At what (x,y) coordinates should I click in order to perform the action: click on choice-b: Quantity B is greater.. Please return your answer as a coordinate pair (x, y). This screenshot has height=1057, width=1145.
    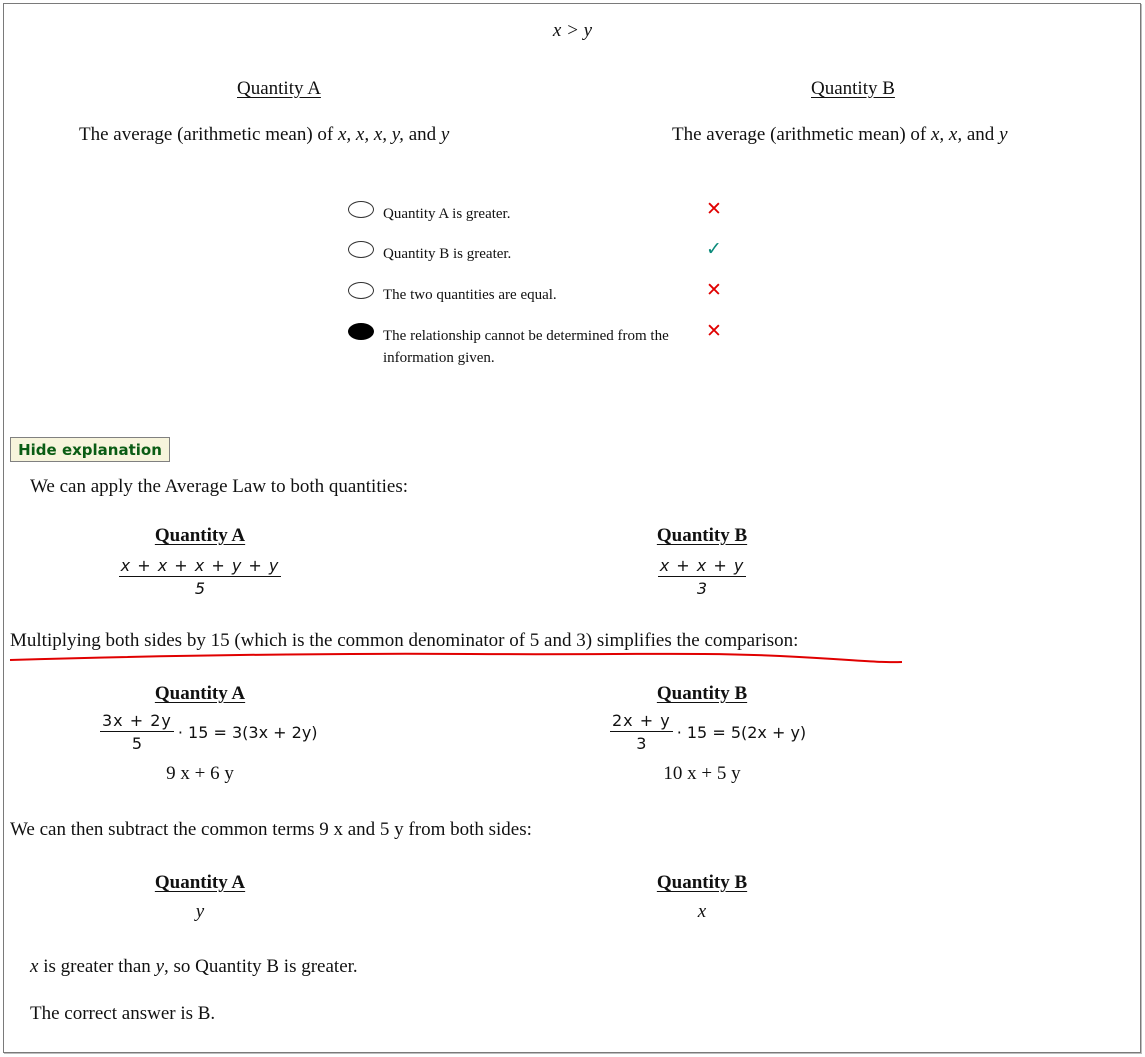
    Looking at the image, I should click on (521, 253).